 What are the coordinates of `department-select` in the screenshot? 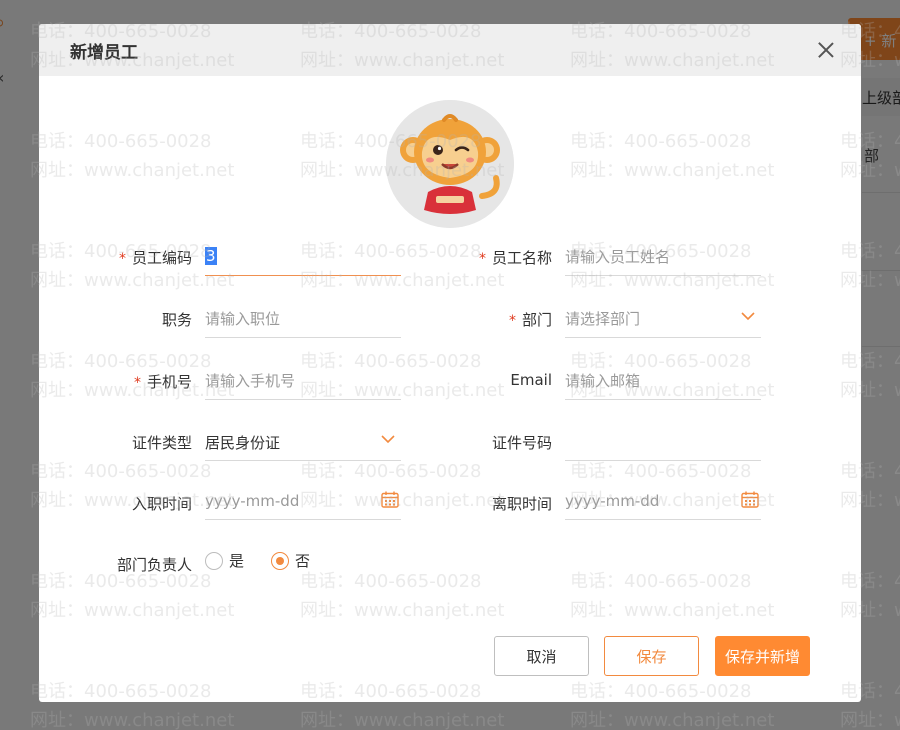 It's located at (663, 319).